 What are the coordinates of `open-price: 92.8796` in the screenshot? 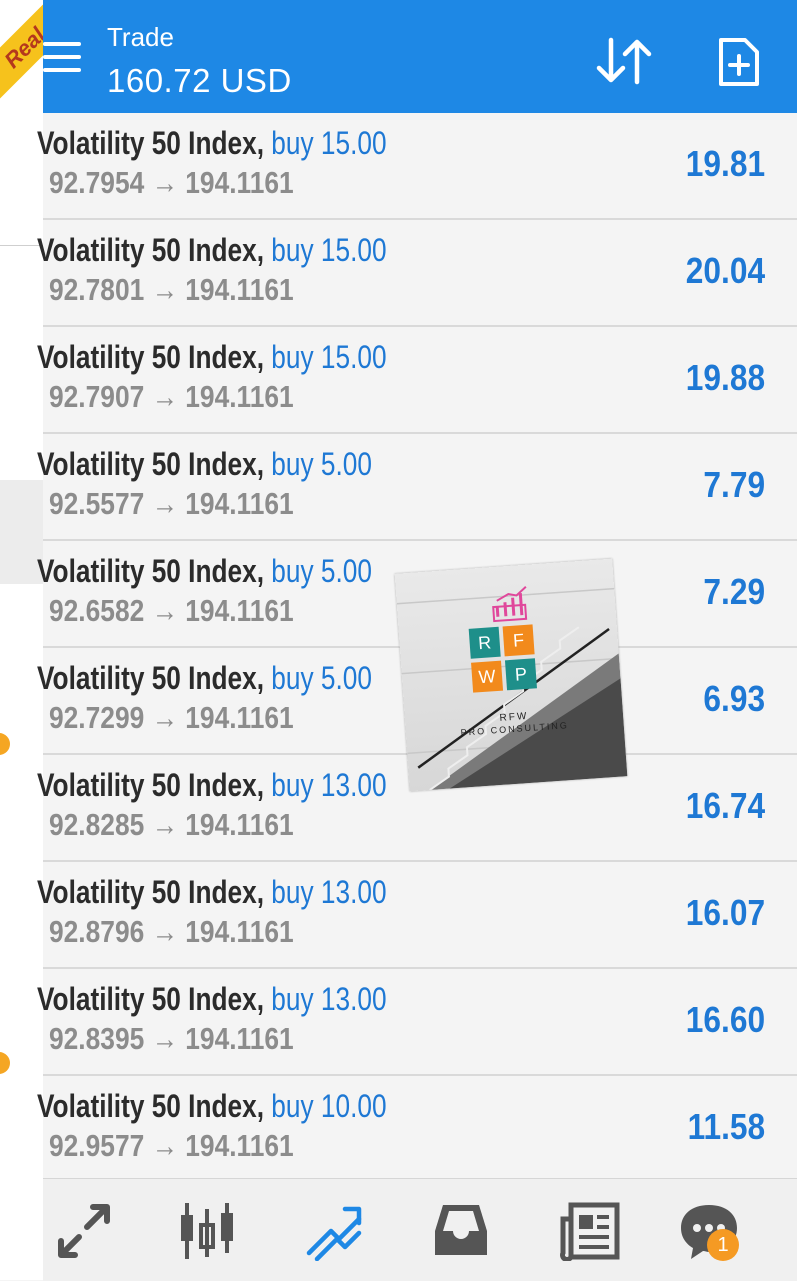 It's located at (97, 931).